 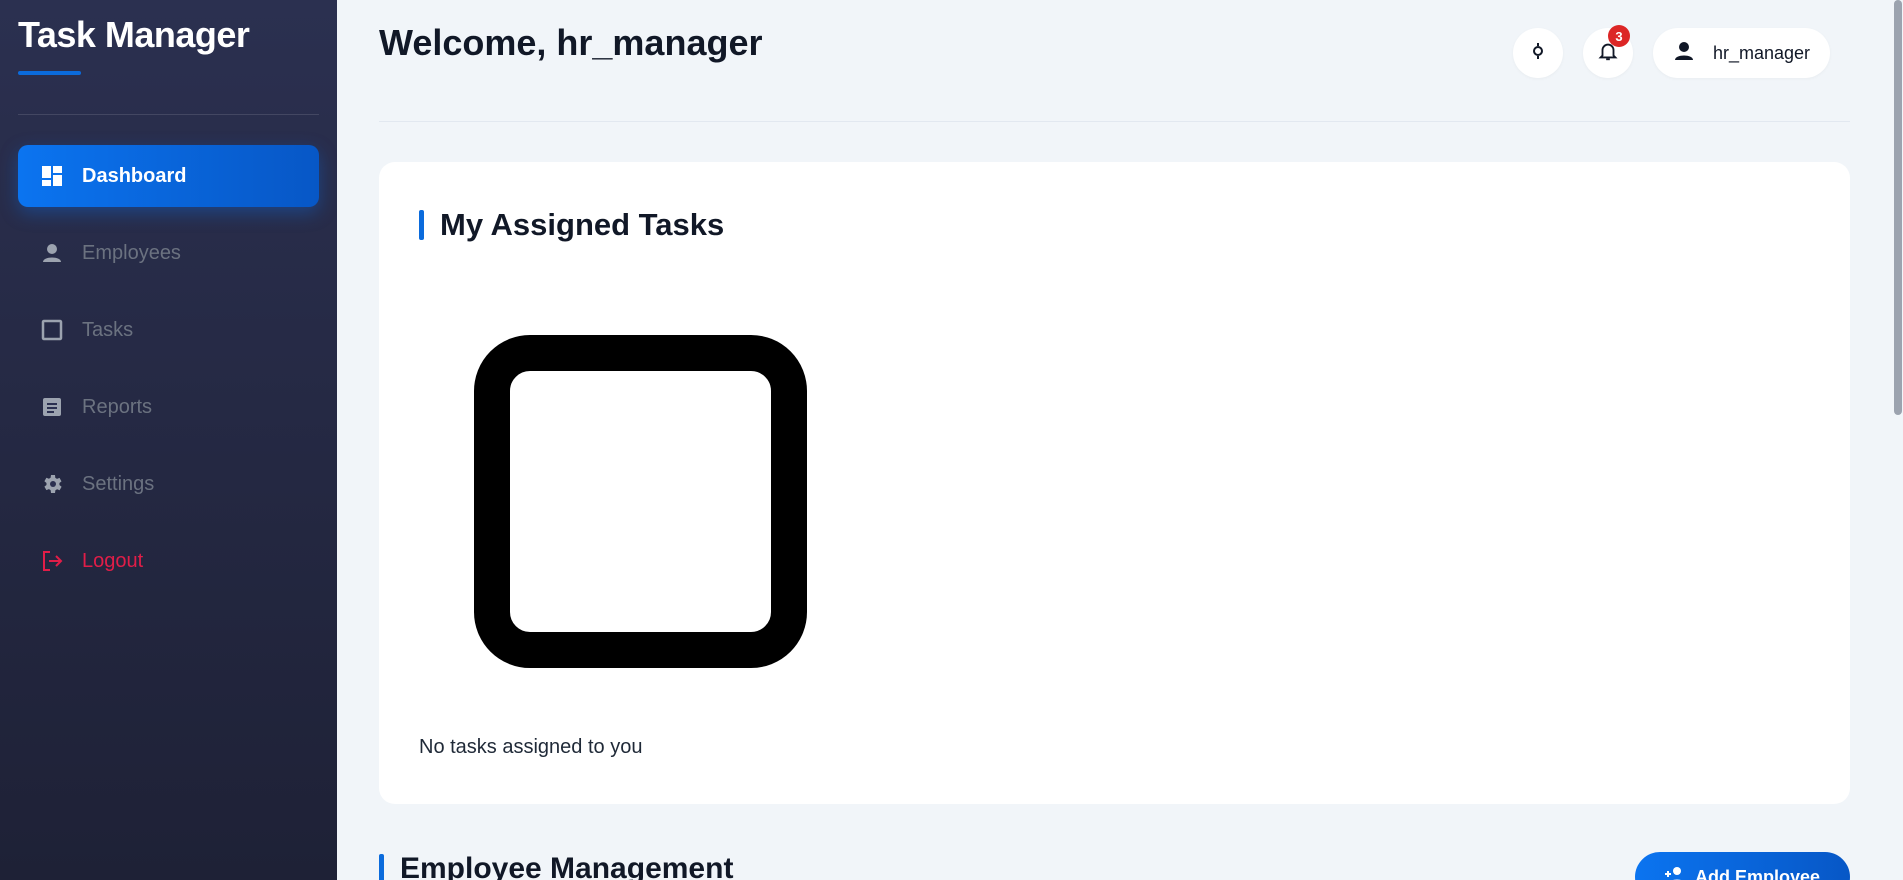 I want to click on scrollbar-thumb, so click(x=1898, y=207).